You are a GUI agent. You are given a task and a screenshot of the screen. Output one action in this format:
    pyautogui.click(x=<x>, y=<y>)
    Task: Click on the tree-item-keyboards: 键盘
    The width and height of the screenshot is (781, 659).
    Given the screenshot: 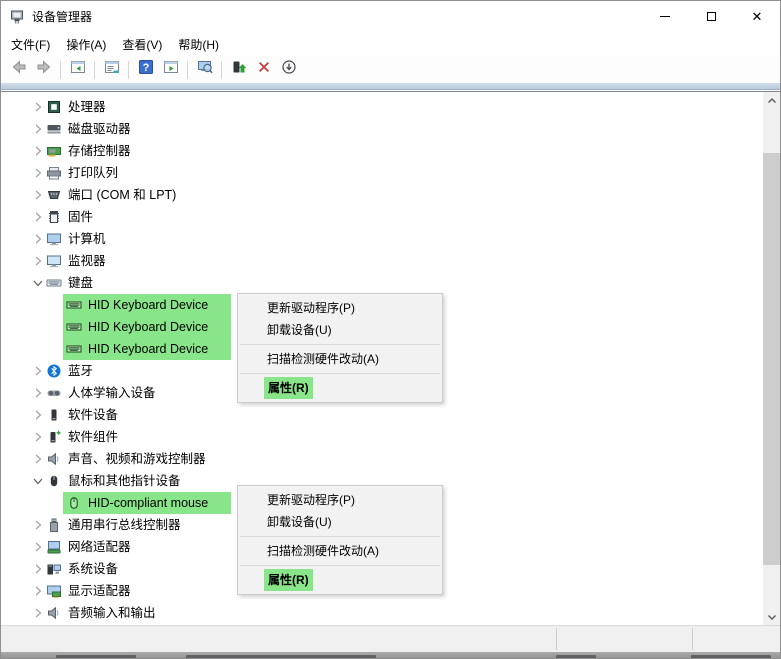 What is the action you would take?
    pyautogui.click(x=382, y=283)
    